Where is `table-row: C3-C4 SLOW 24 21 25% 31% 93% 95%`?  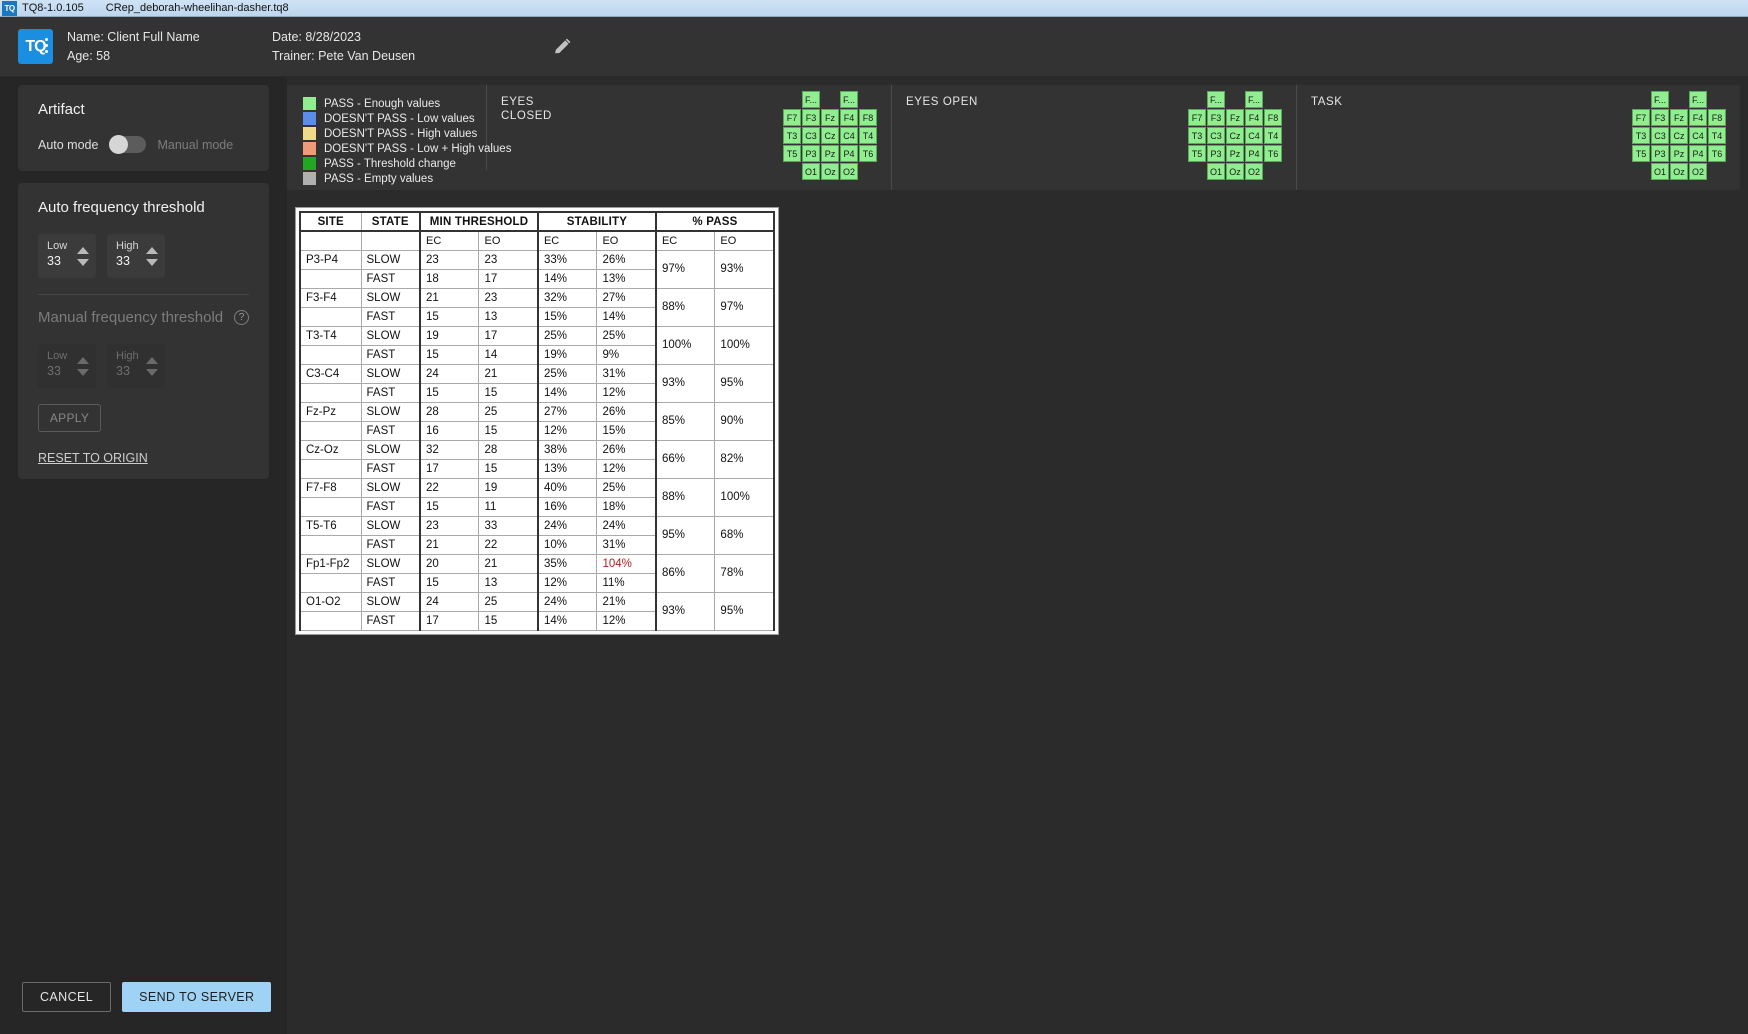 table-row: C3-C4 SLOW 24 21 25% 31% 93% 95% is located at coordinates (537, 383).